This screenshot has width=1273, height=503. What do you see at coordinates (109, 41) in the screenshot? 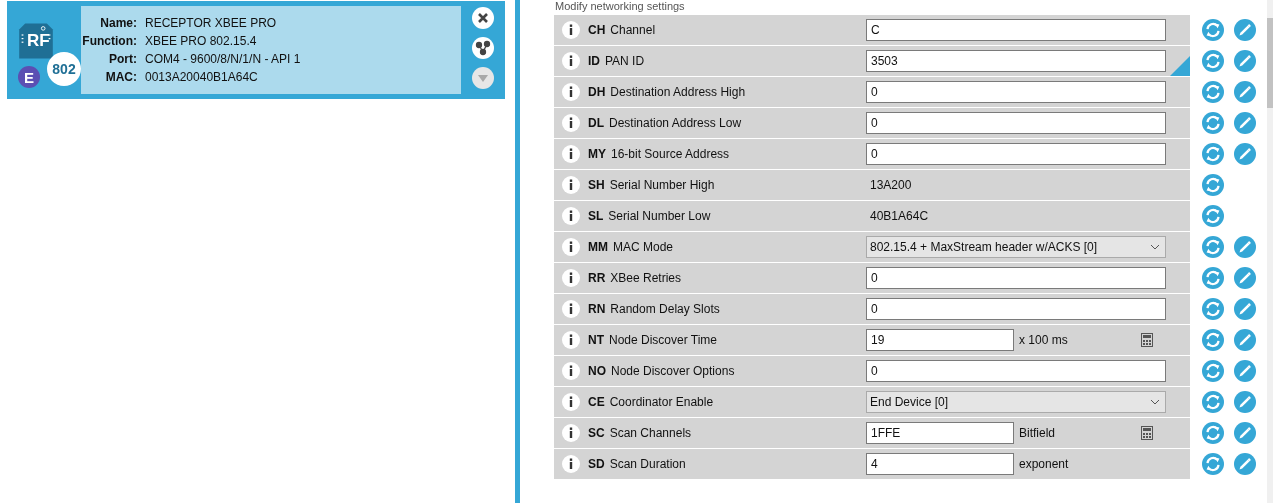
I see `field-label: Function:` at bounding box center [109, 41].